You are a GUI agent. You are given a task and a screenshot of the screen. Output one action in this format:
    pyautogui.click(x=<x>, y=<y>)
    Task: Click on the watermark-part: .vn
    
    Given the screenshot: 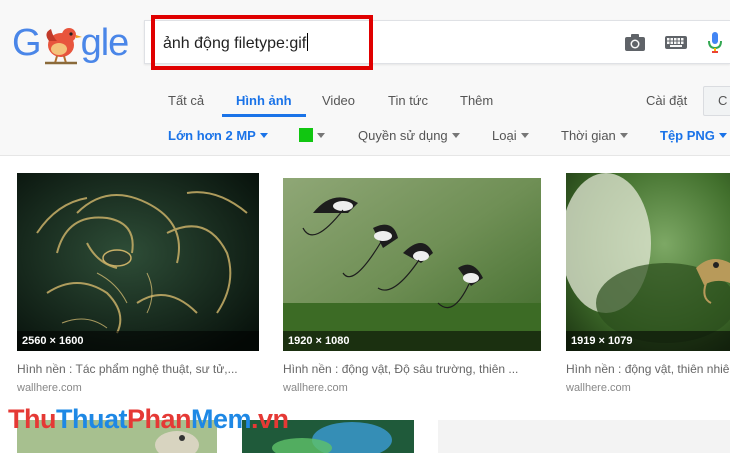 What is the action you would take?
    pyautogui.click(x=270, y=419)
    